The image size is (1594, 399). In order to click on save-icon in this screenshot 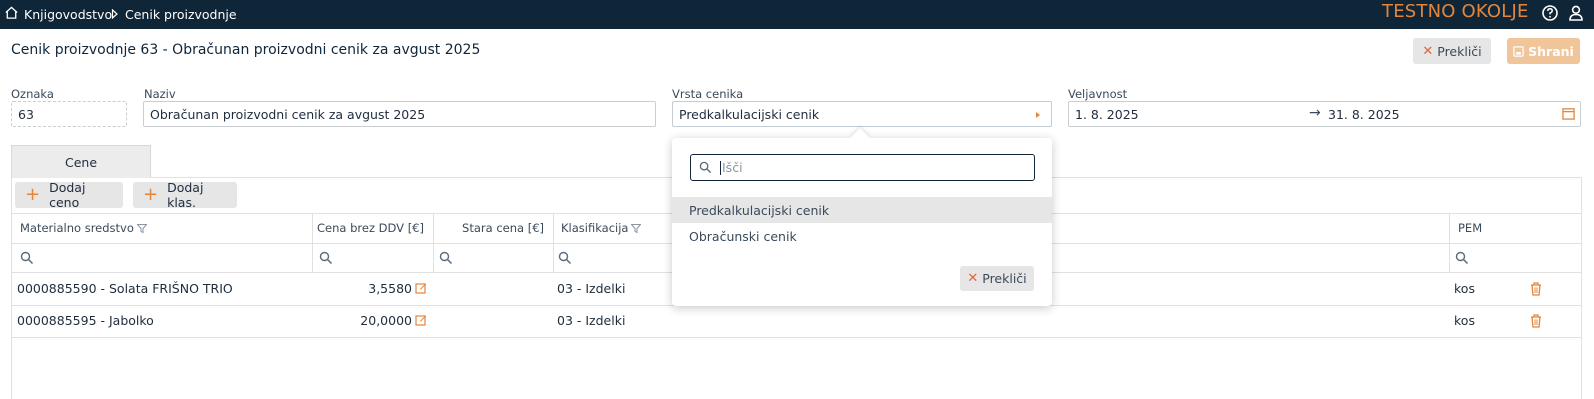, I will do `click(1518, 51)`.